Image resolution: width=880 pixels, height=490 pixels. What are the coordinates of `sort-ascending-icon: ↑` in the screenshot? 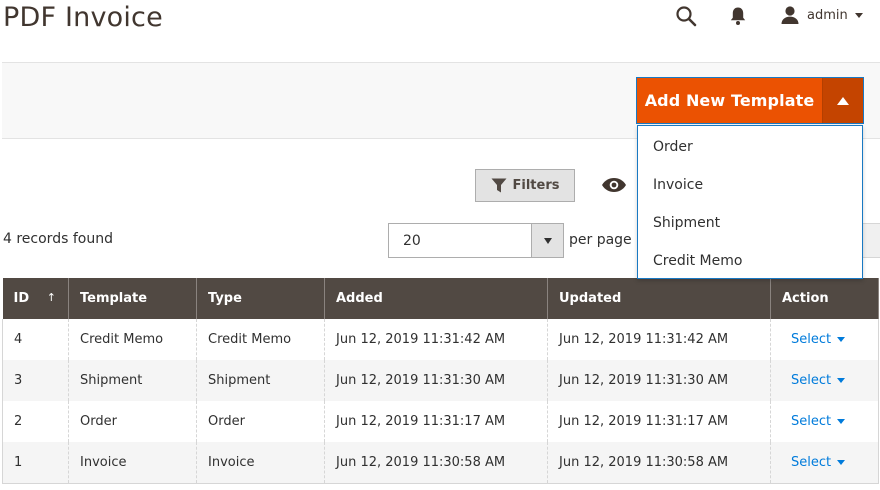 It's located at (51, 297).